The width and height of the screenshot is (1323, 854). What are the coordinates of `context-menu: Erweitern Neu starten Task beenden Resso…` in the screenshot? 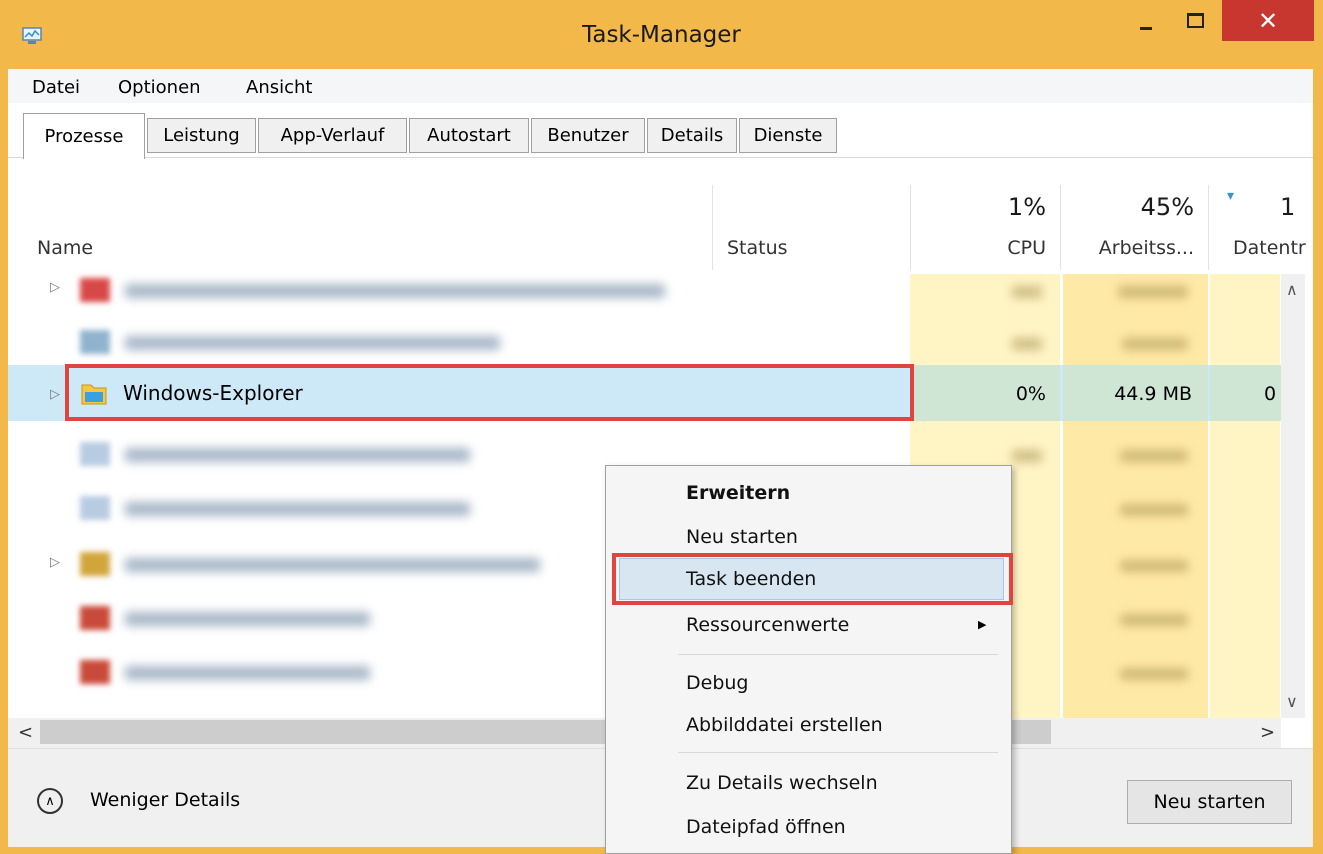 It's located at (808, 659).